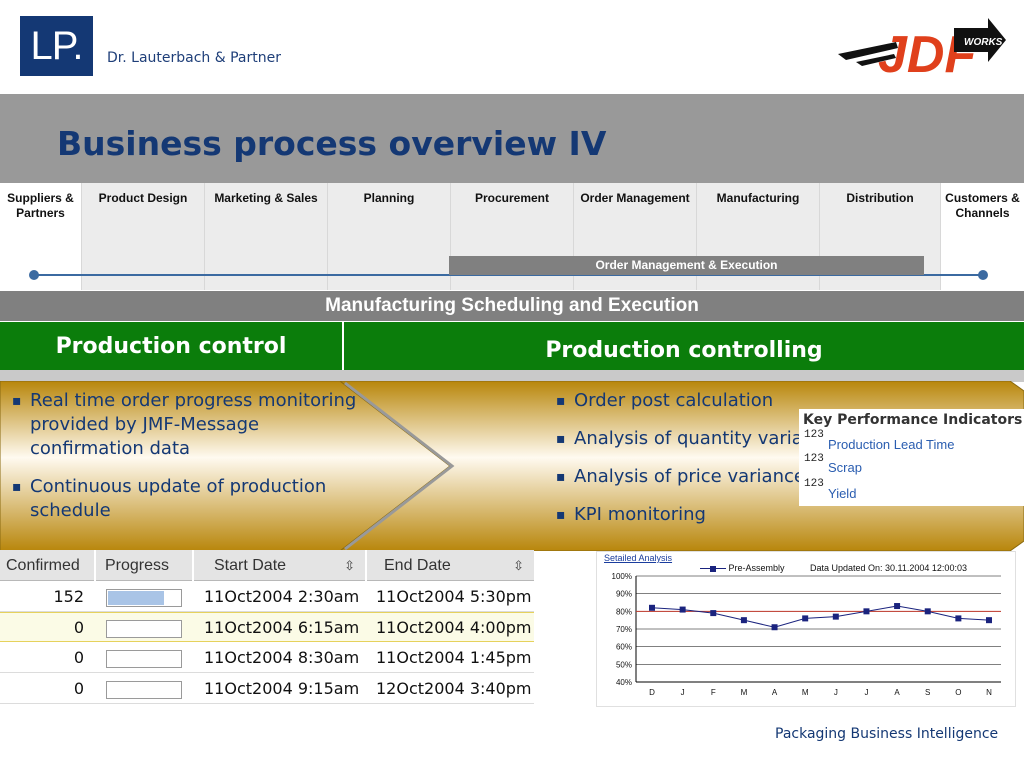  What do you see at coordinates (806, 634) in the screenshot?
I see `line-chart: 100% 90% 80% 70% 60% 50% 40% D J F M A M J J A S O N` at bounding box center [806, 634].